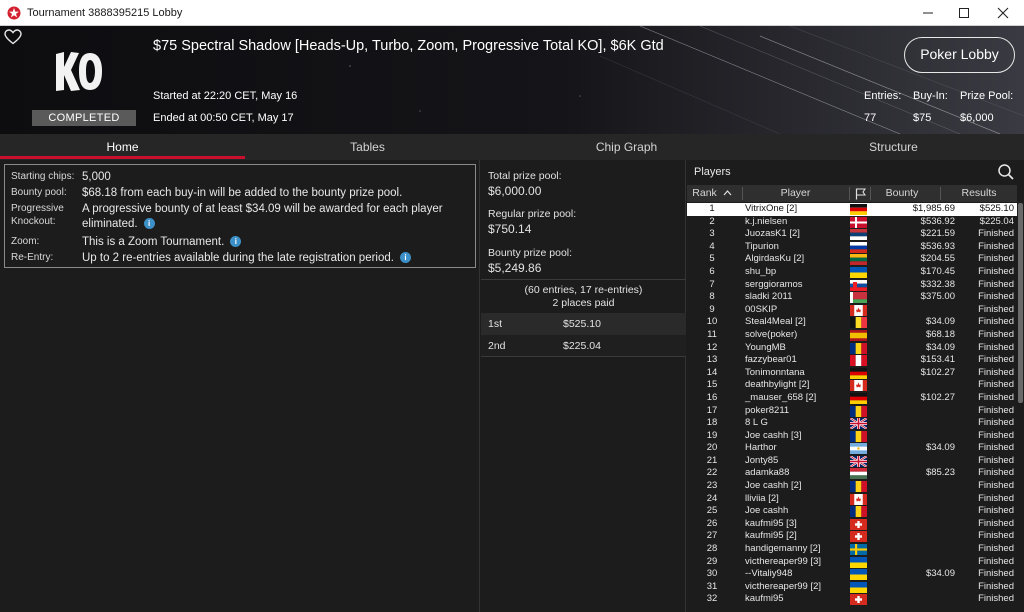  I want to click on progressive-label-line2: Knockout:, so click(33, 221).